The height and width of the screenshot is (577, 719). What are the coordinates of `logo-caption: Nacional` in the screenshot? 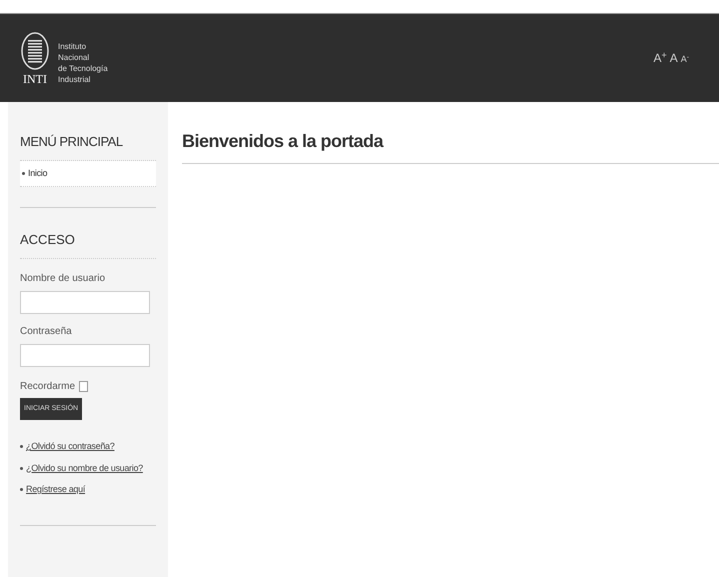 It's located at (74, 57).